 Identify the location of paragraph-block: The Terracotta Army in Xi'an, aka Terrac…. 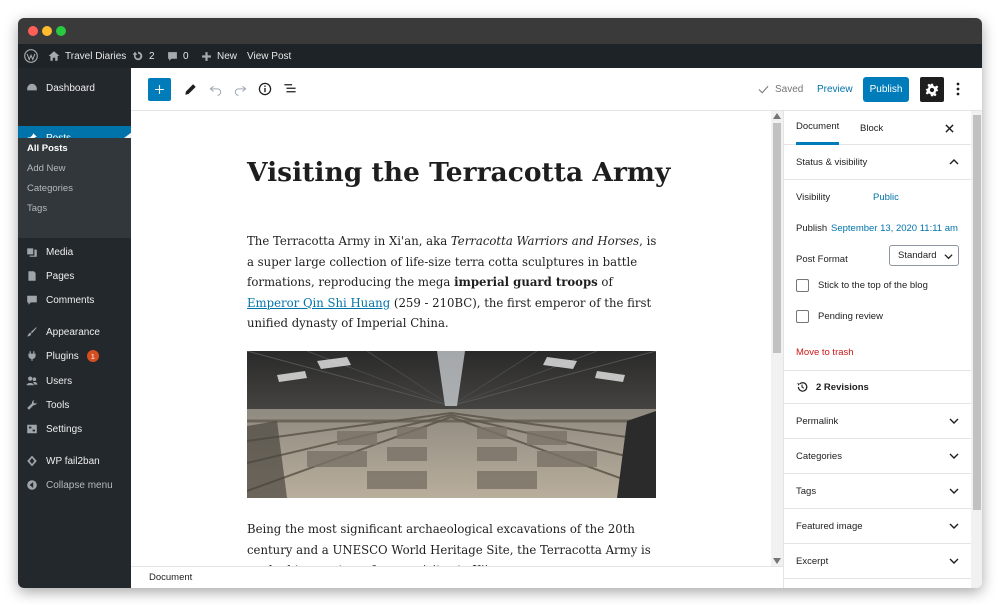
(452, 282).